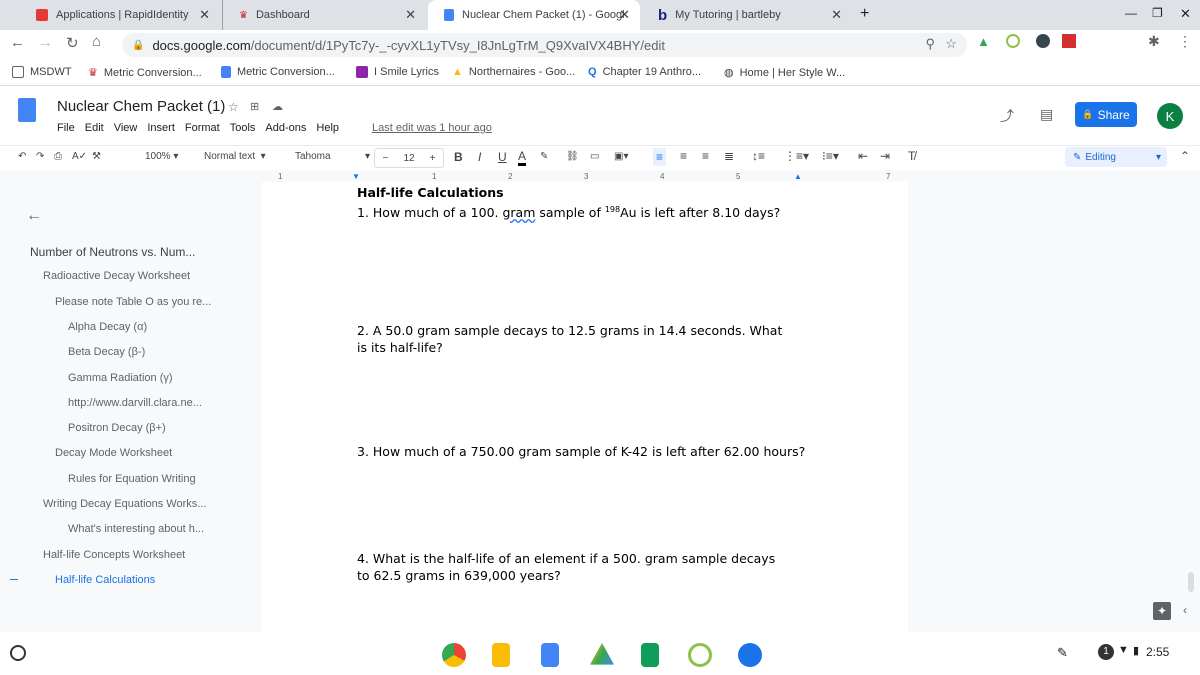 The image size is (1200, 675). What do you see at coordinates (332, 156) in the screenshot?
I see `font-select: Tahoma ▾` at bounding box center [332, 156].